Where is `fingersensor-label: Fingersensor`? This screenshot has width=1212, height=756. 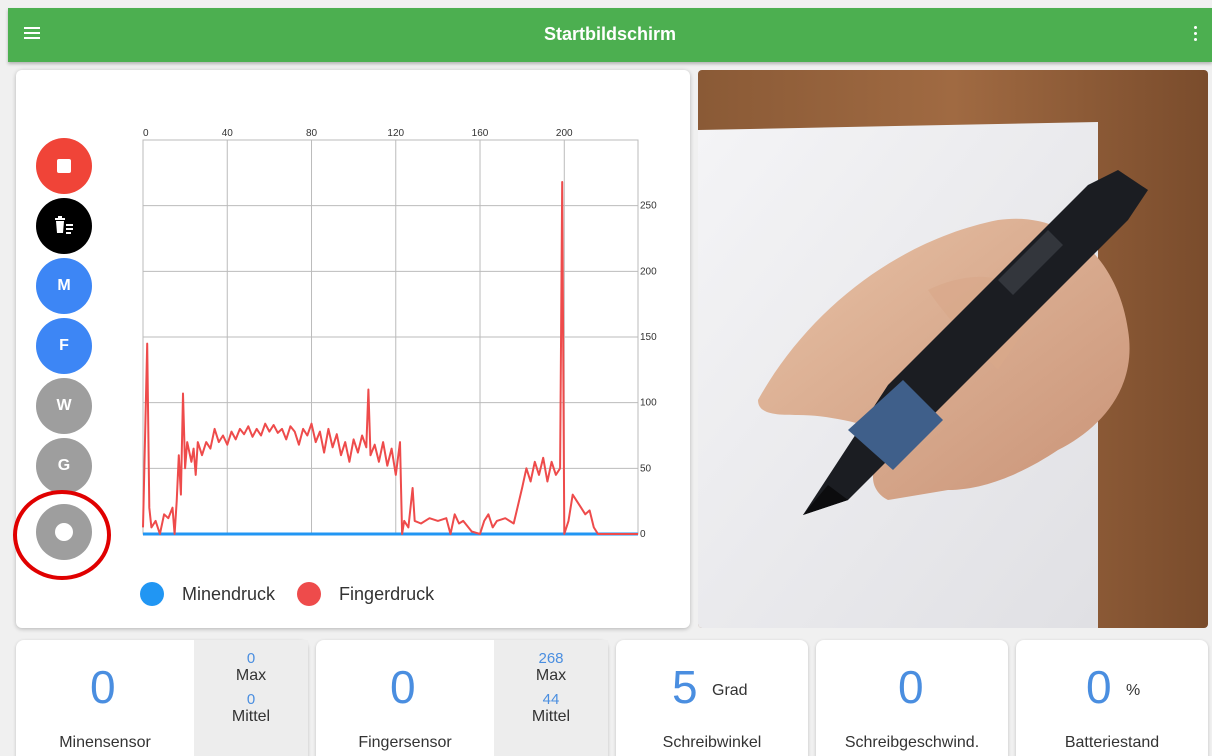
fingersensor-label: Fingersensor is located at coordinates (405, 742).